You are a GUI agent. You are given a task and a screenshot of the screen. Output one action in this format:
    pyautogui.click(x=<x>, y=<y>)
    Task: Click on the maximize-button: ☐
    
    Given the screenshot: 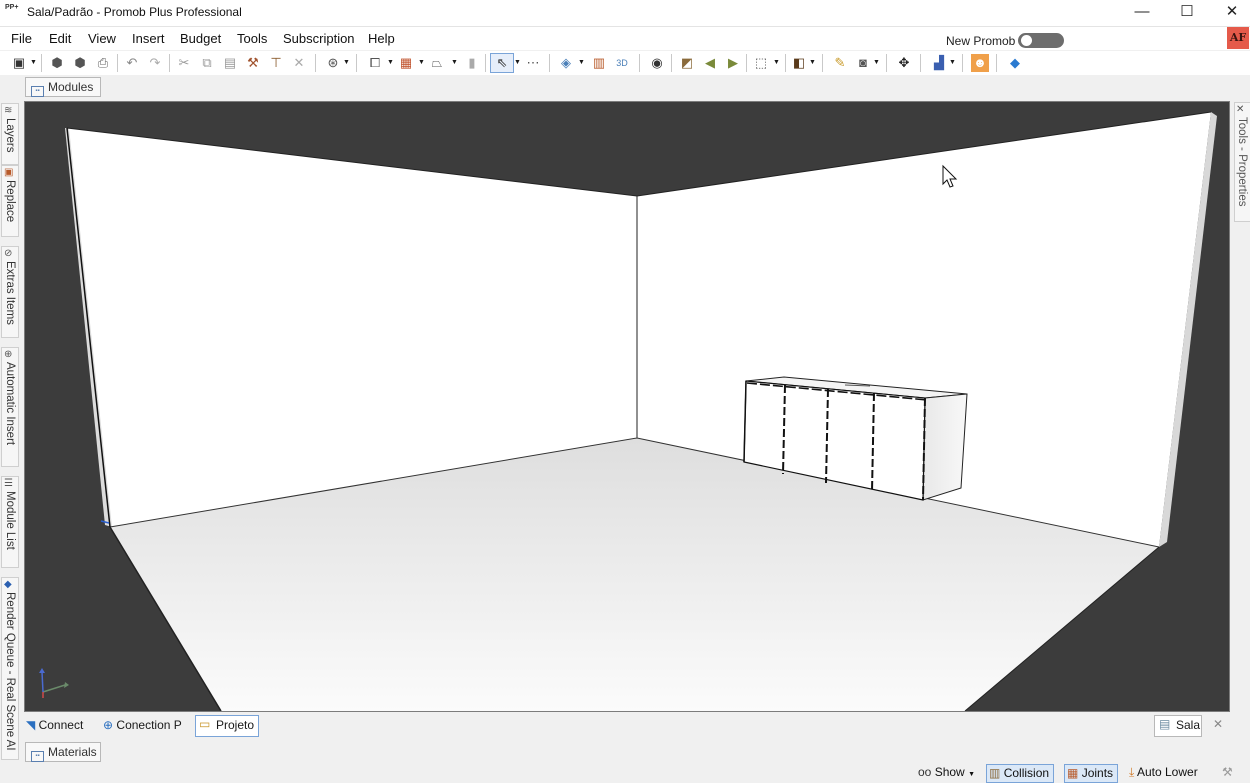 What is the action you would take?
    pyautogui.click(x=1187, y=12)
    